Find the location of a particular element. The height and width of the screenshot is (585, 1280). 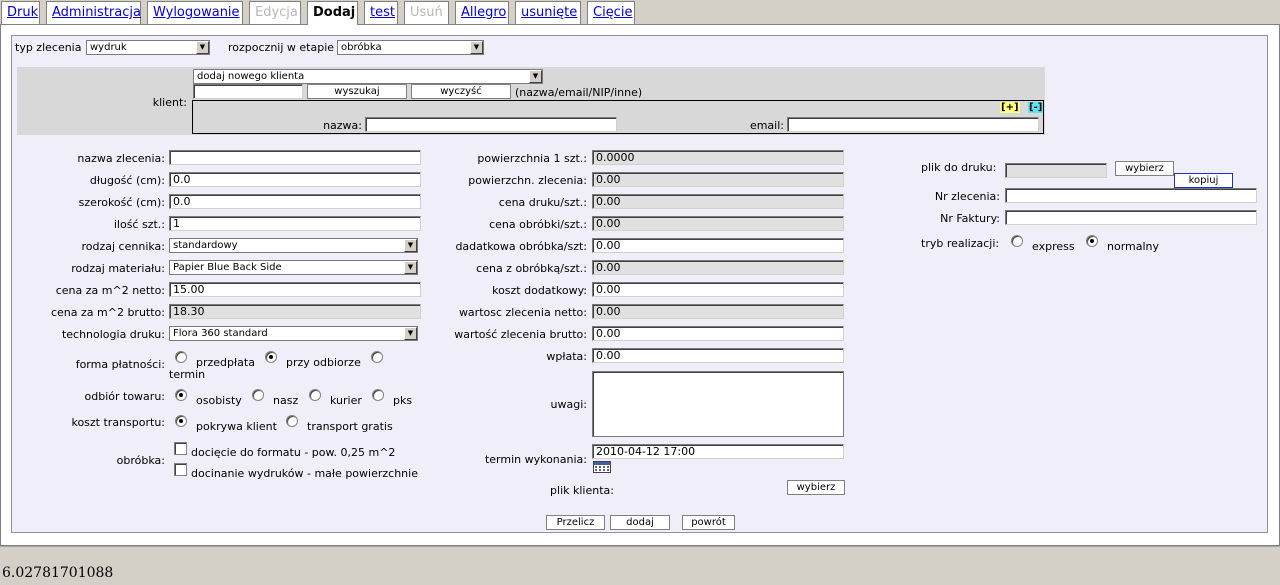

back-button: powrót is located at coordinates (708, 522).